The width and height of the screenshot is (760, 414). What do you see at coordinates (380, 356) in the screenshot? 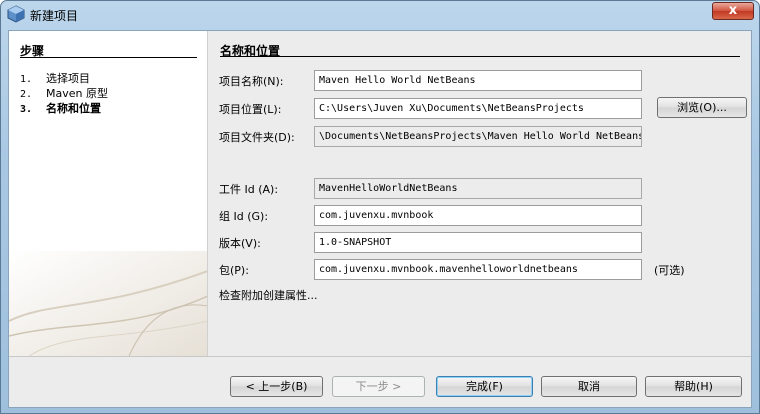
I see `button-bar-divider` at bounding box center [380, 356].